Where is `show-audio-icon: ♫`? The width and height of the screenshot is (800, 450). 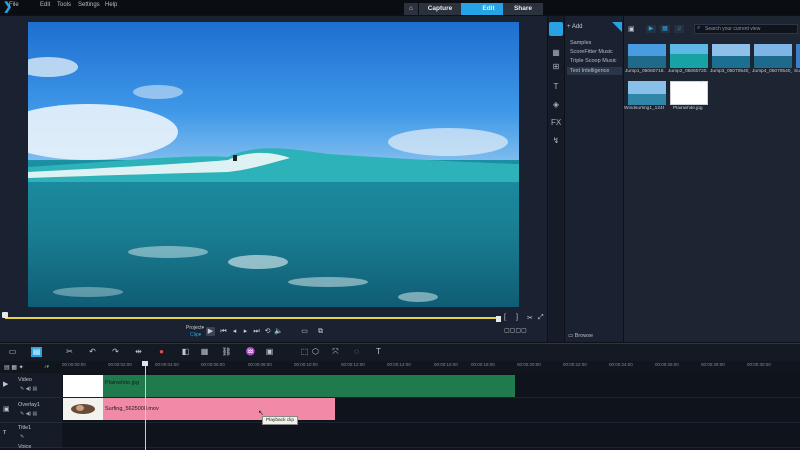
show-audio-icon: ♫ is located at coordinates (679, 29).